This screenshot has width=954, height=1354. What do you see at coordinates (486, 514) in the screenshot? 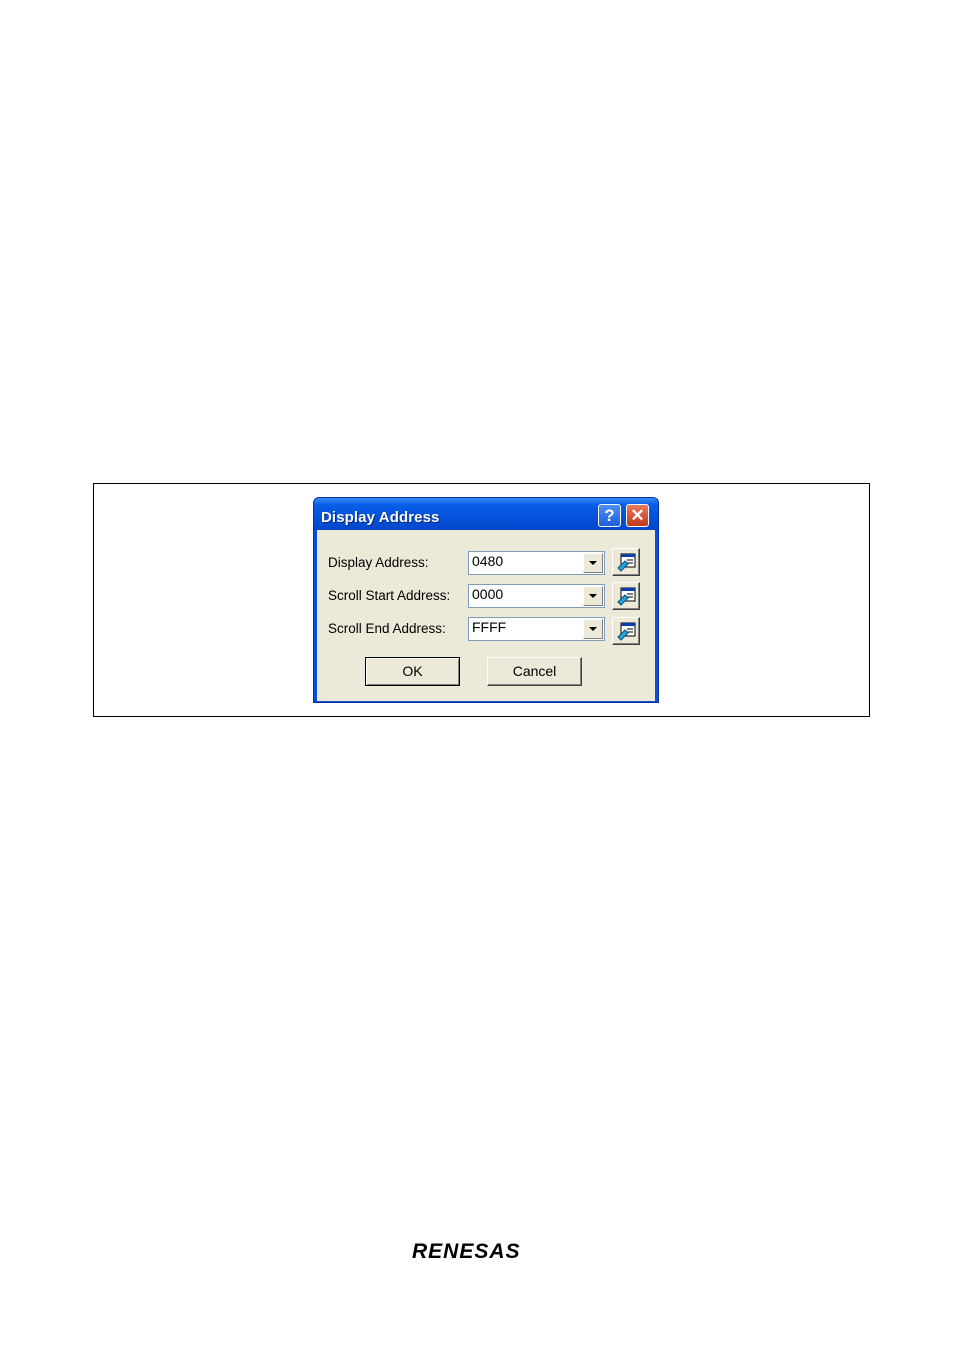
I see `title-bar: Display Address ? ✕` at bounding box center [486, 514].